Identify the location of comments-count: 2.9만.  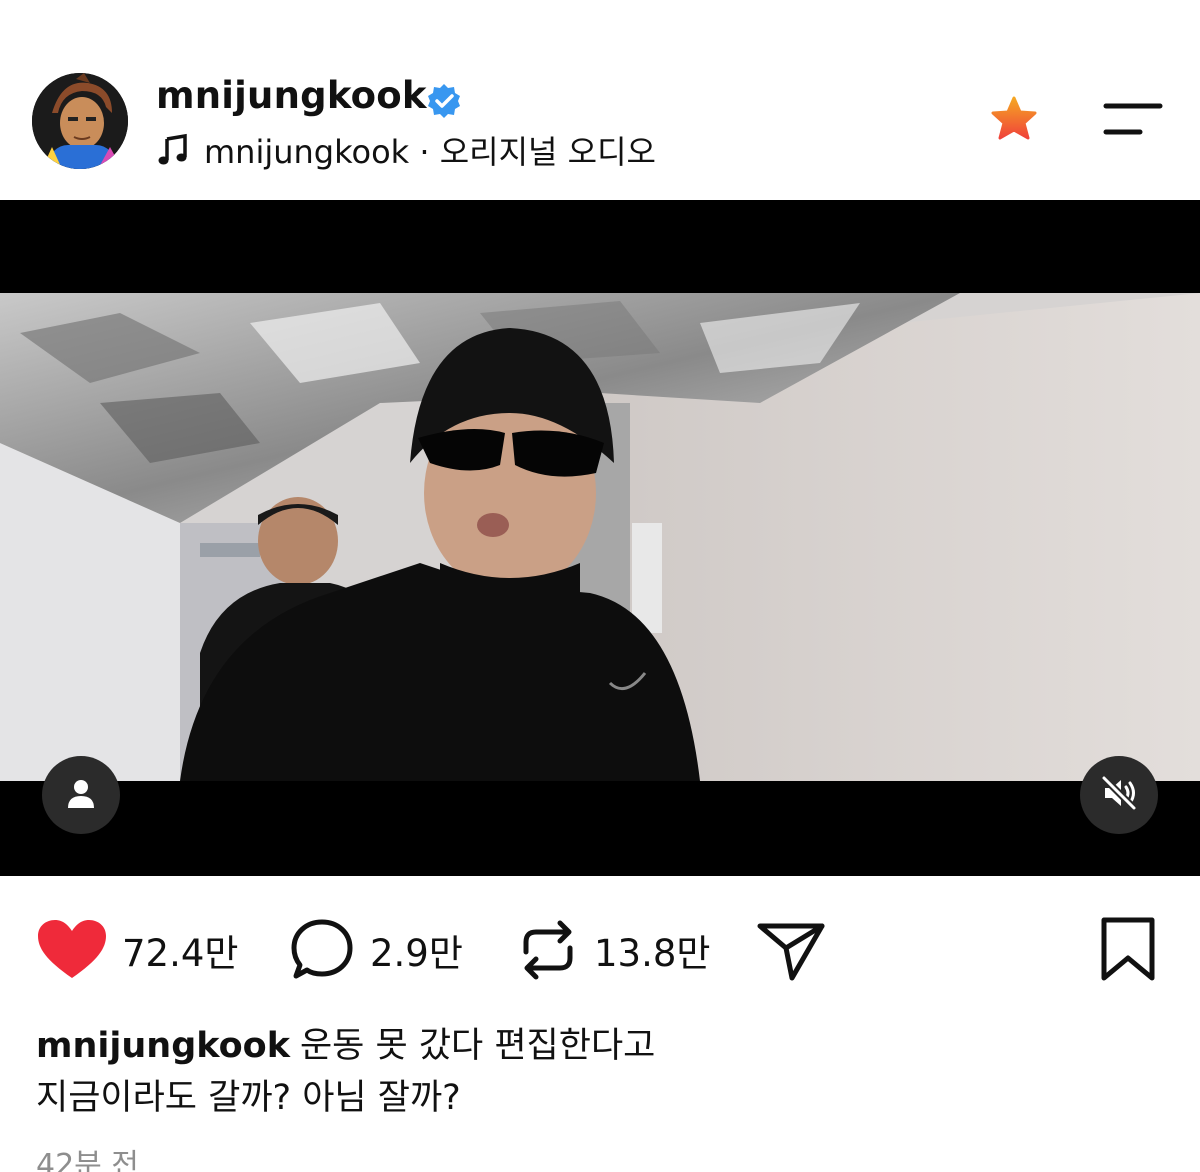
(416, 953).